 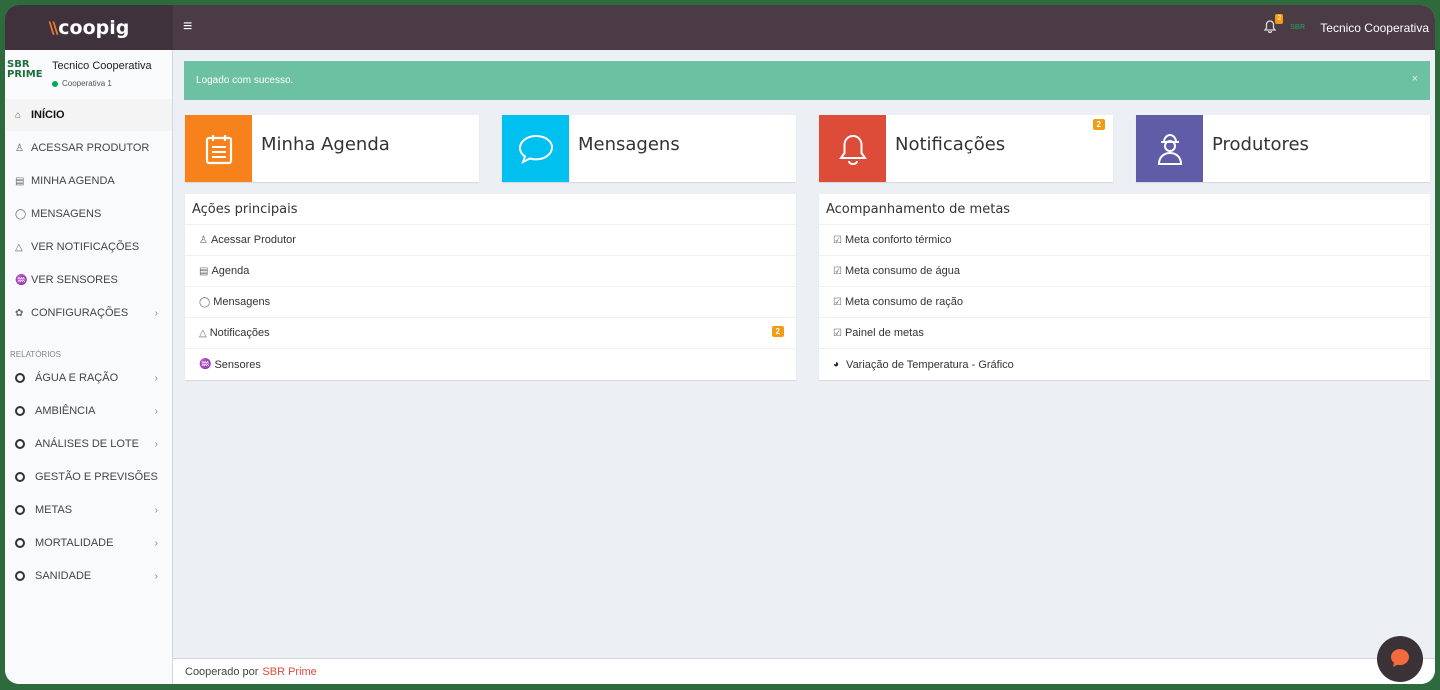 What do you see at coordinates (187, 27) in the screenshot?
I see `menu-toggle-icon: ≡` at bounding box center [187, 27].